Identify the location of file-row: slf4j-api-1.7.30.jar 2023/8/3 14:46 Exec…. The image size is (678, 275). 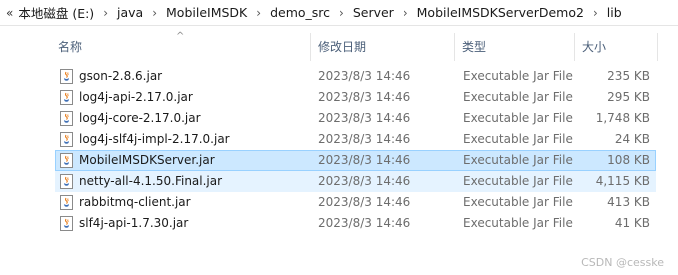
(339, 223).